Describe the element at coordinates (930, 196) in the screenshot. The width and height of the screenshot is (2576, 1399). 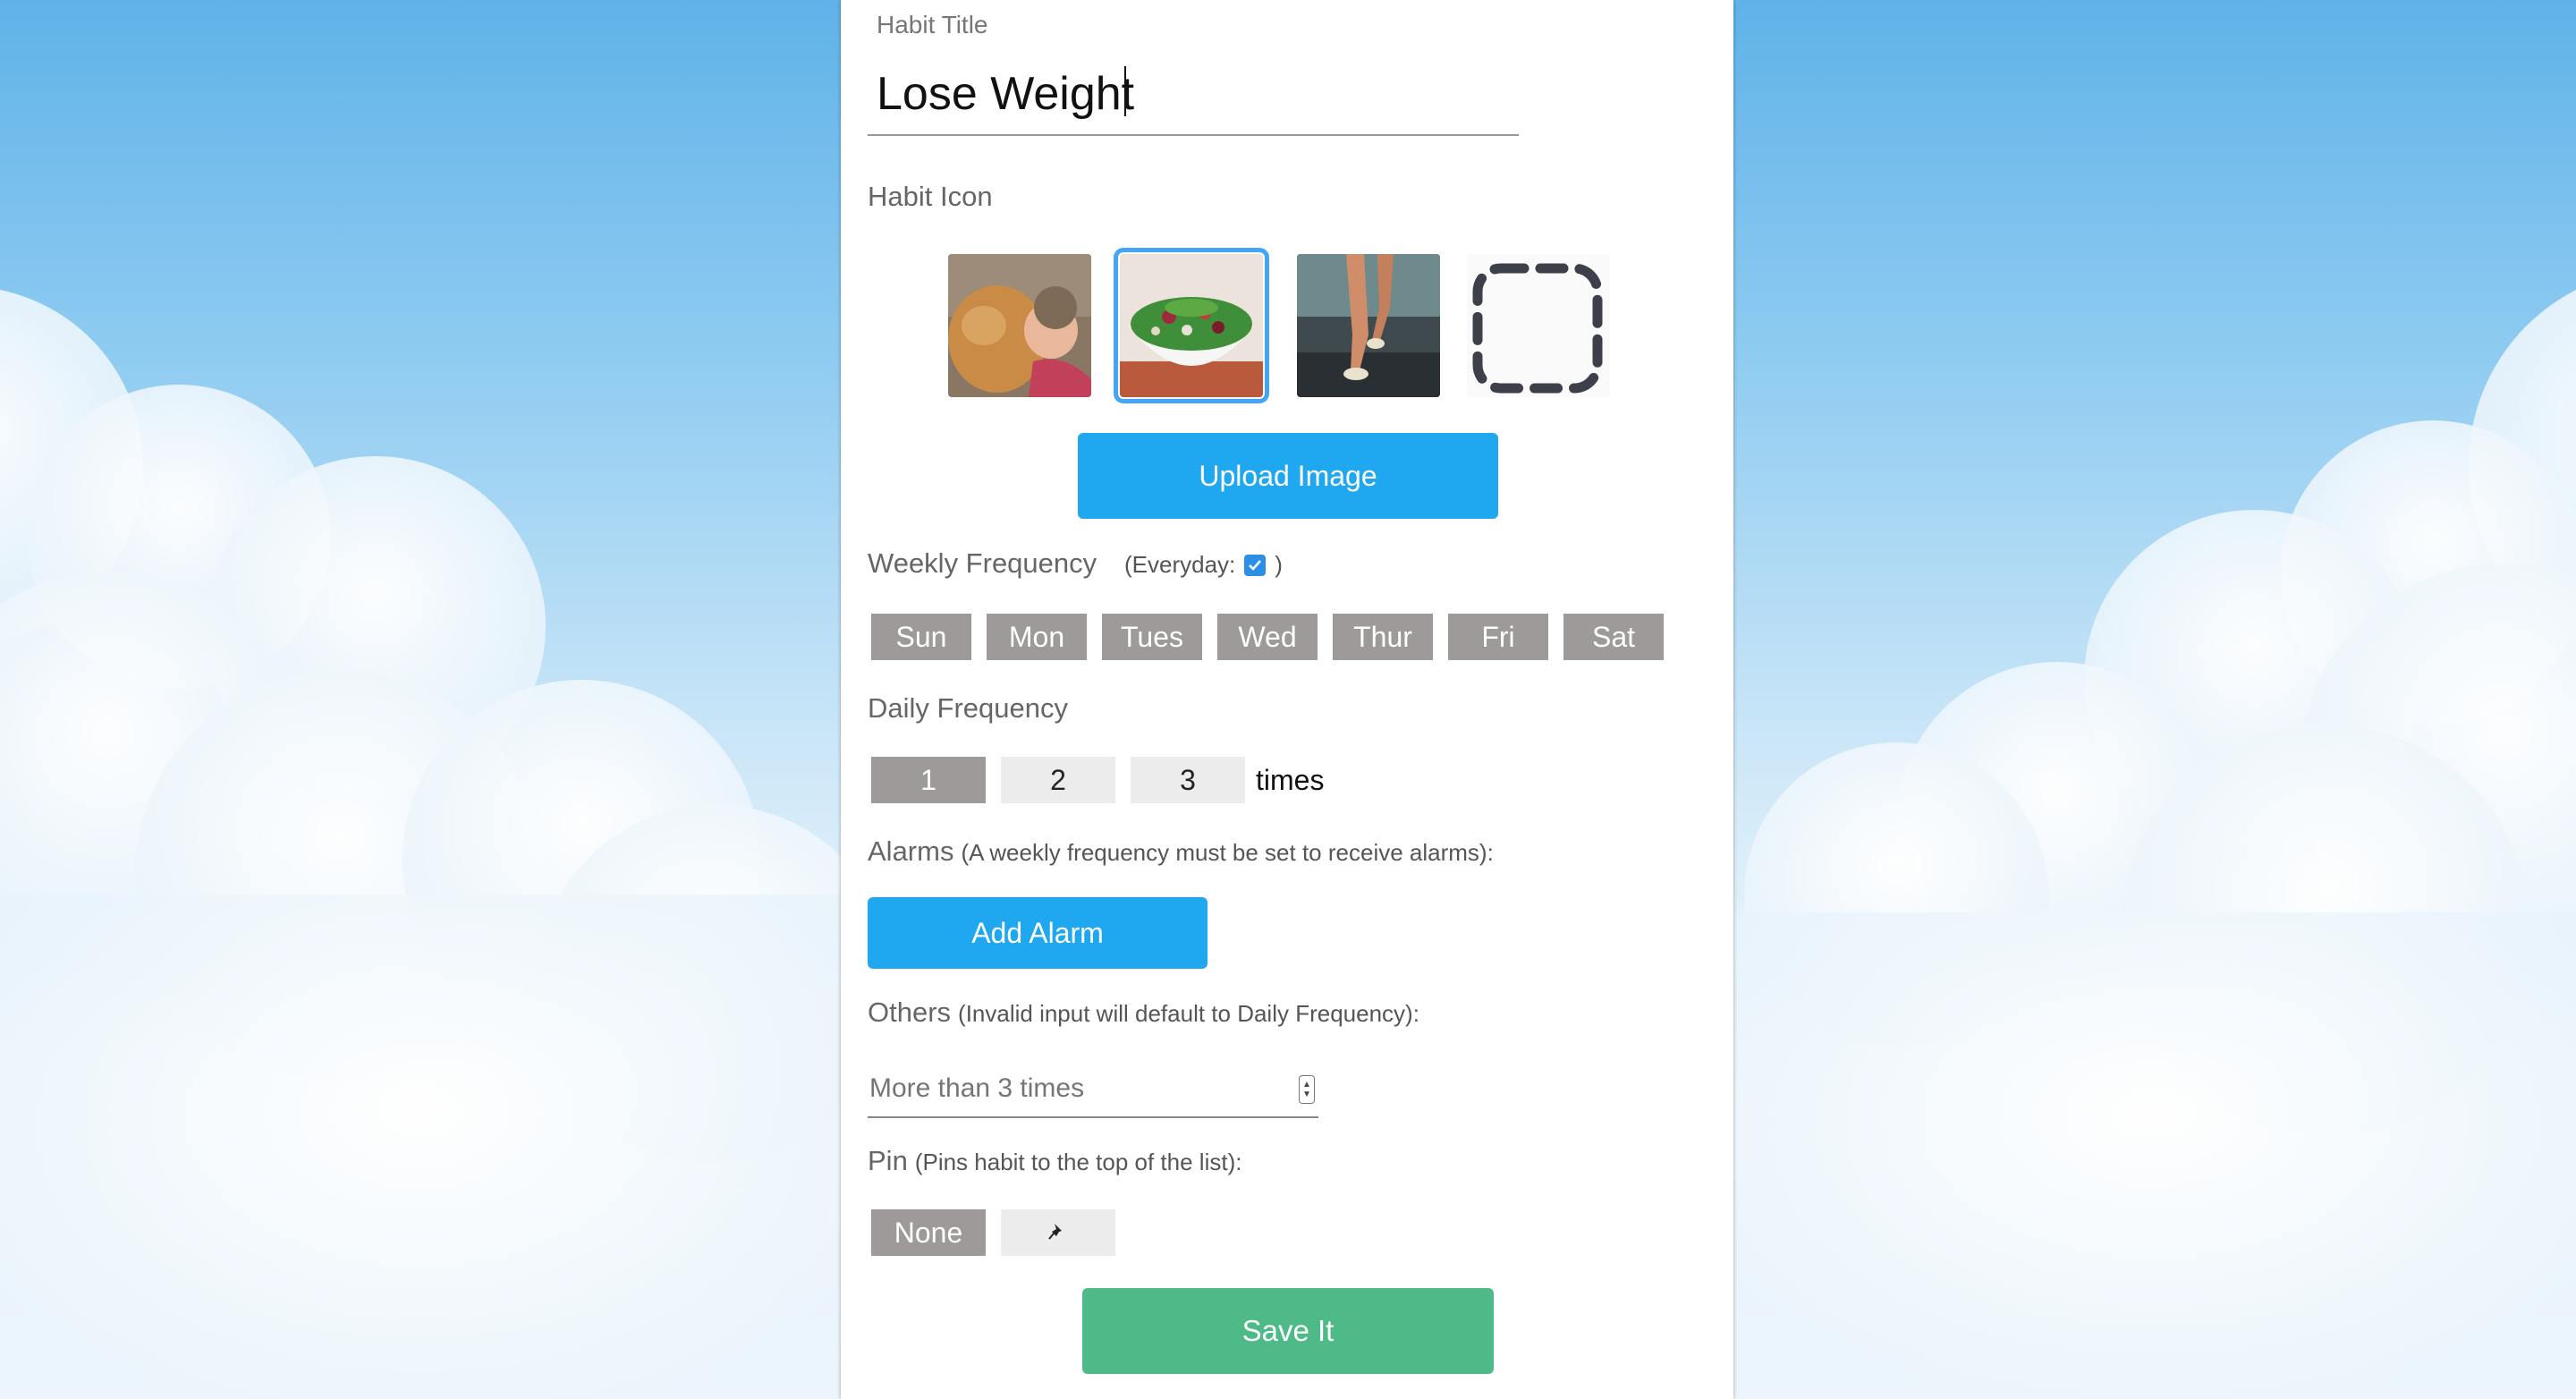
I see `habit-icon-label: Habit Icon` at that location.